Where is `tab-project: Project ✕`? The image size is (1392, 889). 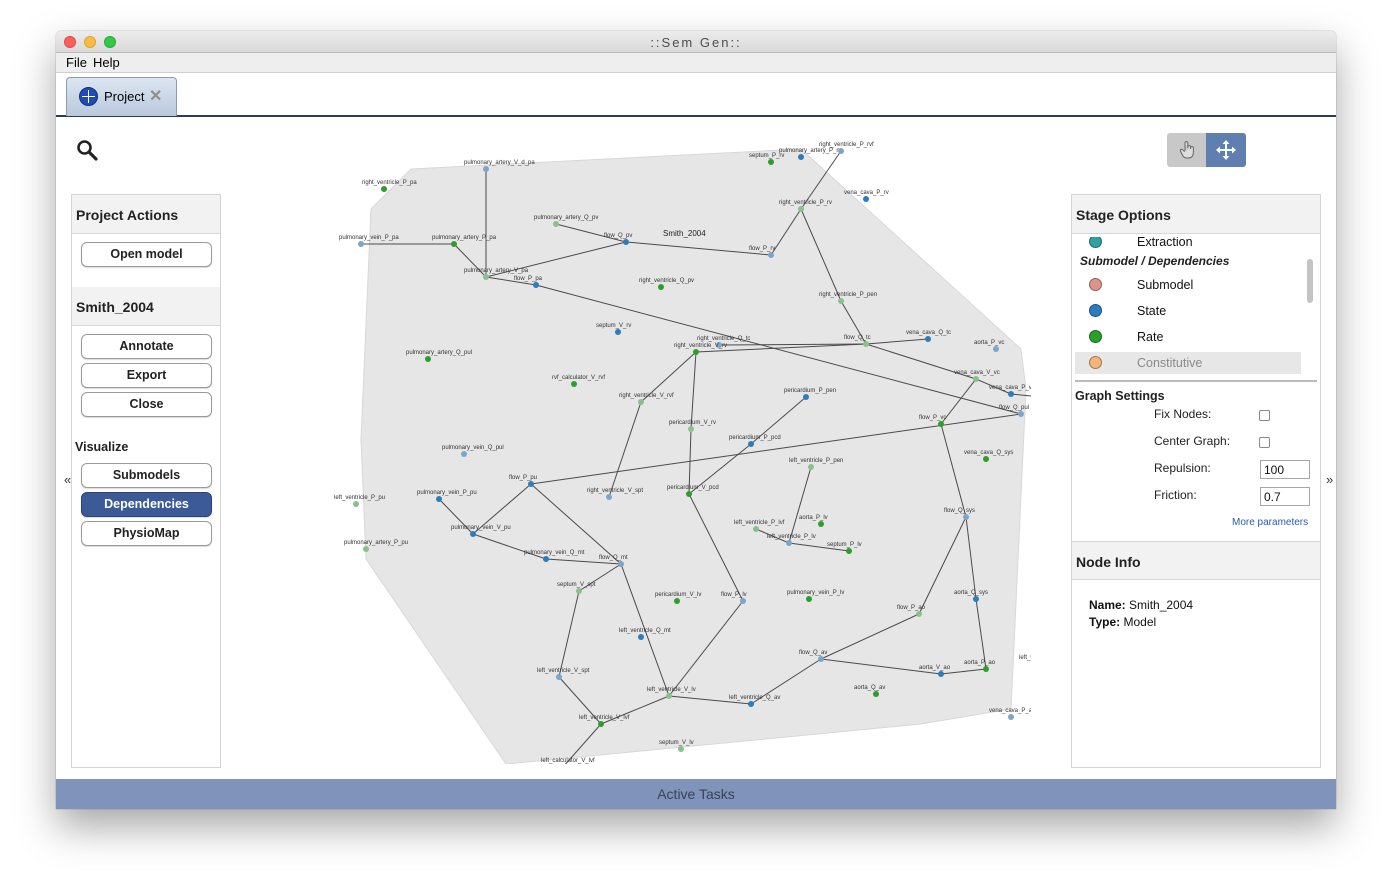 tab-project: Project ✕ is located at coordinates (121, 96).